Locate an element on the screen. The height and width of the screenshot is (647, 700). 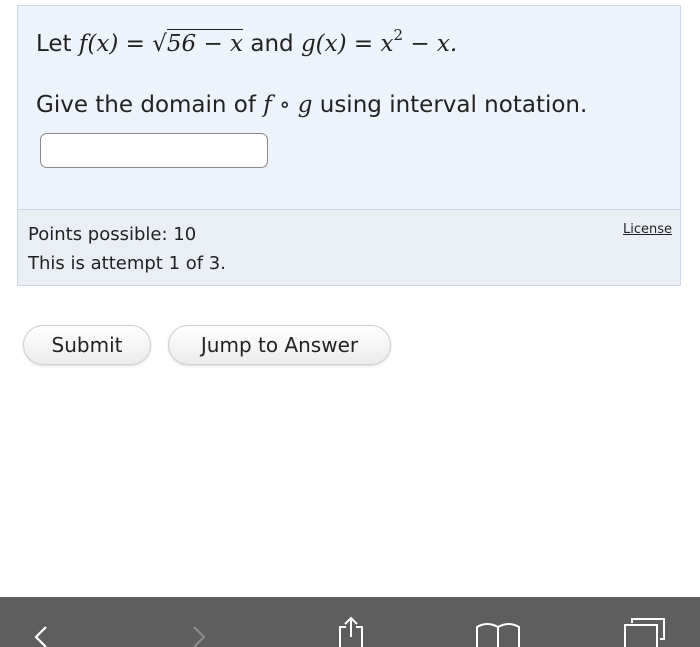
radicand: 56 − x is located at coordinates (205, 43).